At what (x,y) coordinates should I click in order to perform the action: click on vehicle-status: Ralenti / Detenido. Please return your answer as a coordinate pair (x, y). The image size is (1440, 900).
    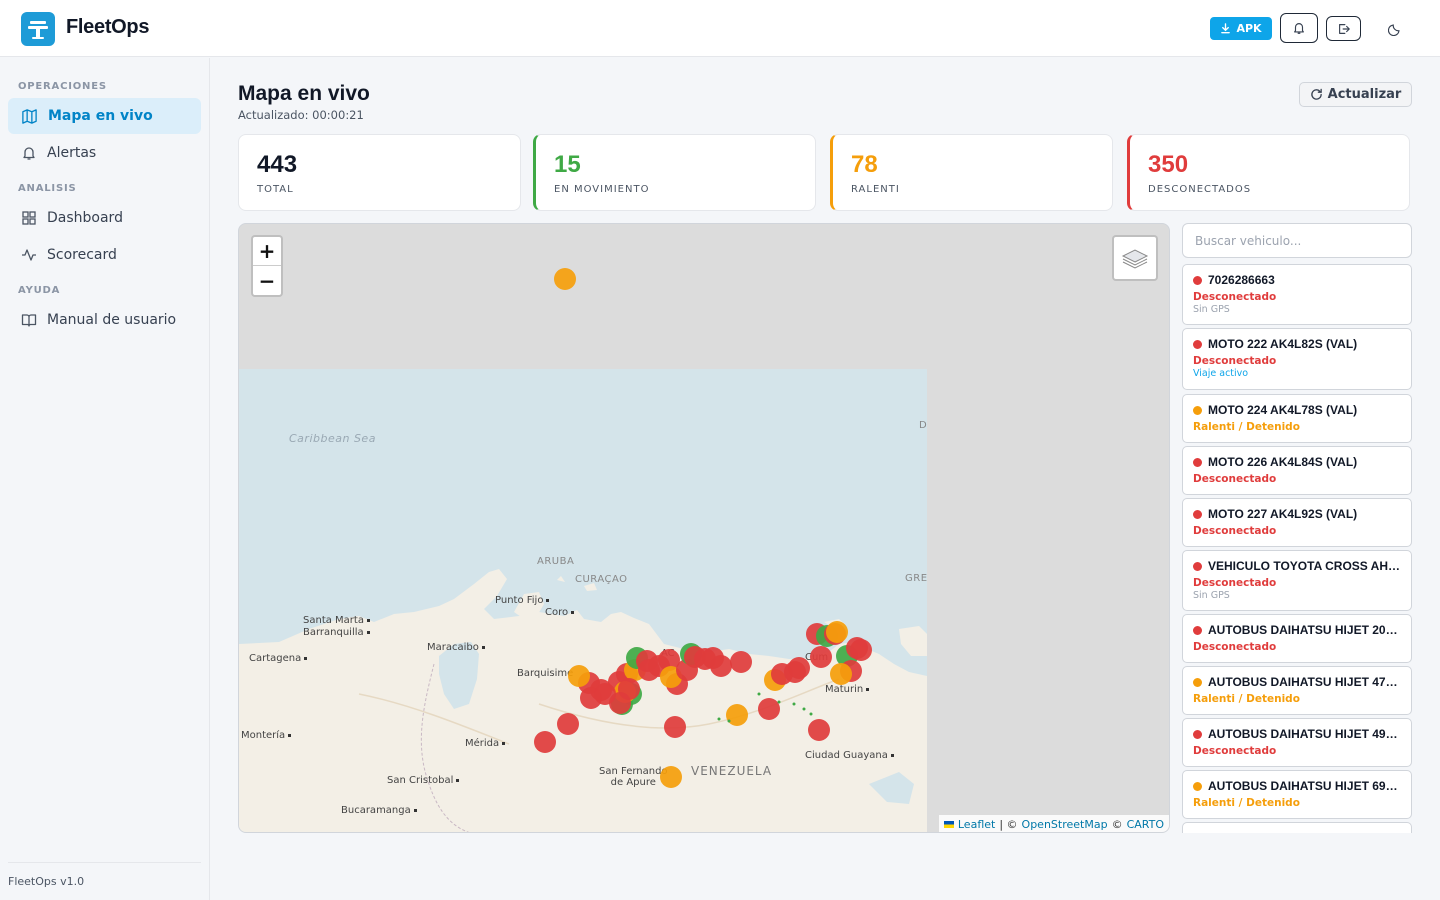
    Looking at the image, I should click on (1246, 699).